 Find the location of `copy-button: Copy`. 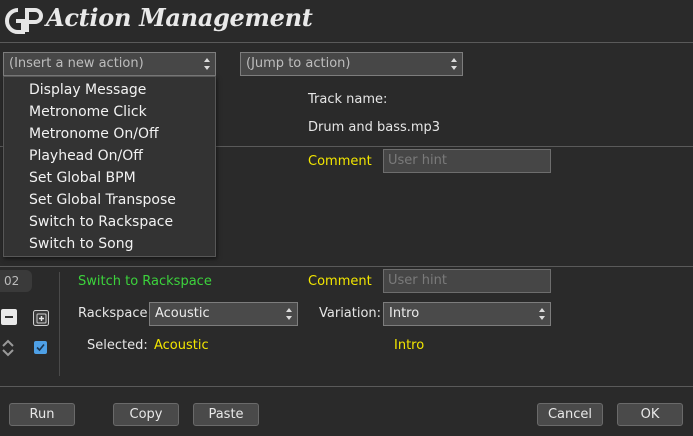

copy-button: Copy is located at coordinates (146, 414).